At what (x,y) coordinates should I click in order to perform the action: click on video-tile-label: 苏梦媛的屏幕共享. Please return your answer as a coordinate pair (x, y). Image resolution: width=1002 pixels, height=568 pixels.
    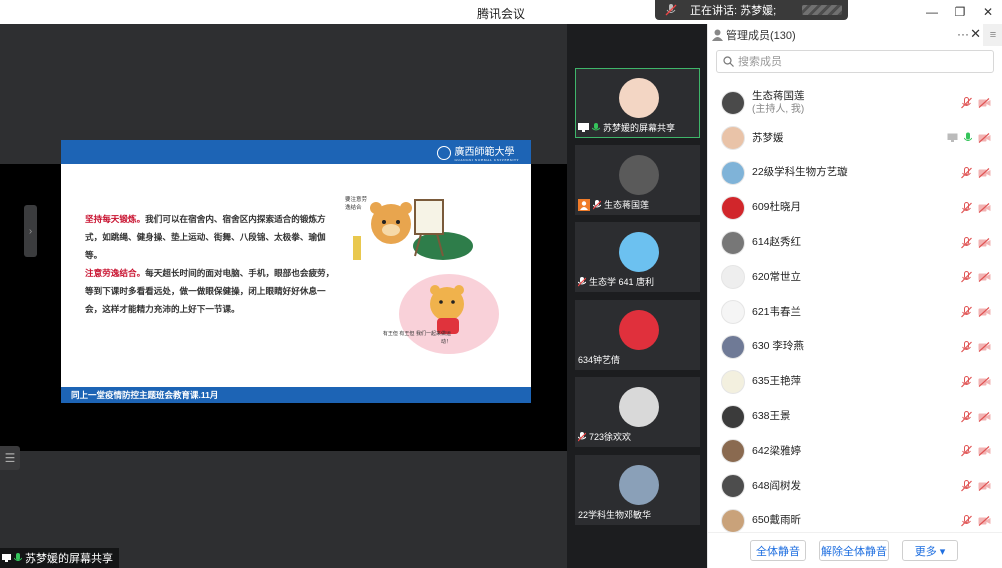
    Looking at the image, I should click on (626, 127).